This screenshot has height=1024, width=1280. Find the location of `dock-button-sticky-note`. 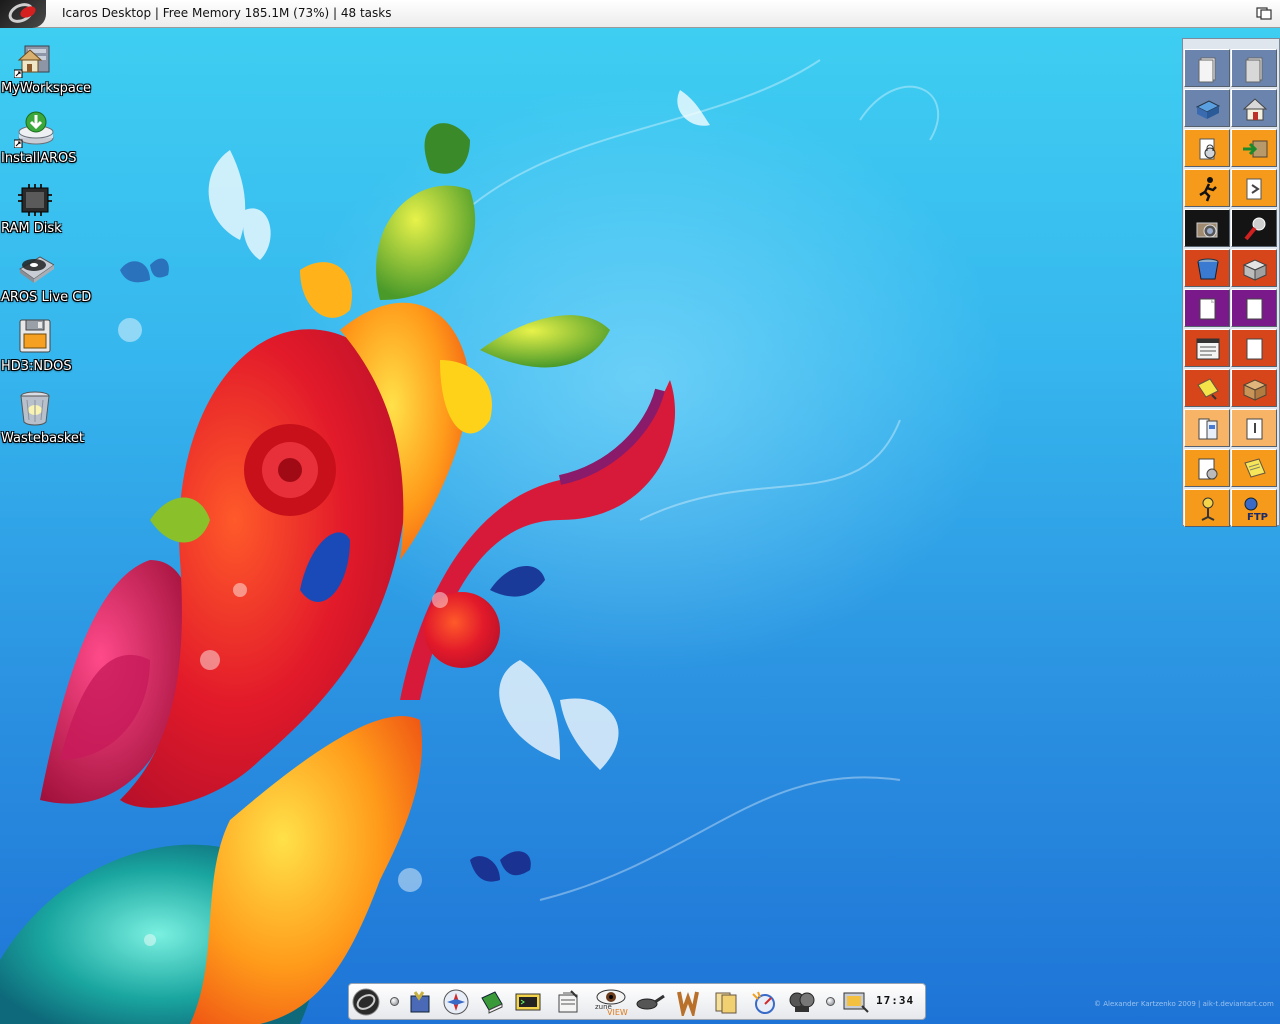

dock-button-sticky-note is located at coordinates (1207, 388).